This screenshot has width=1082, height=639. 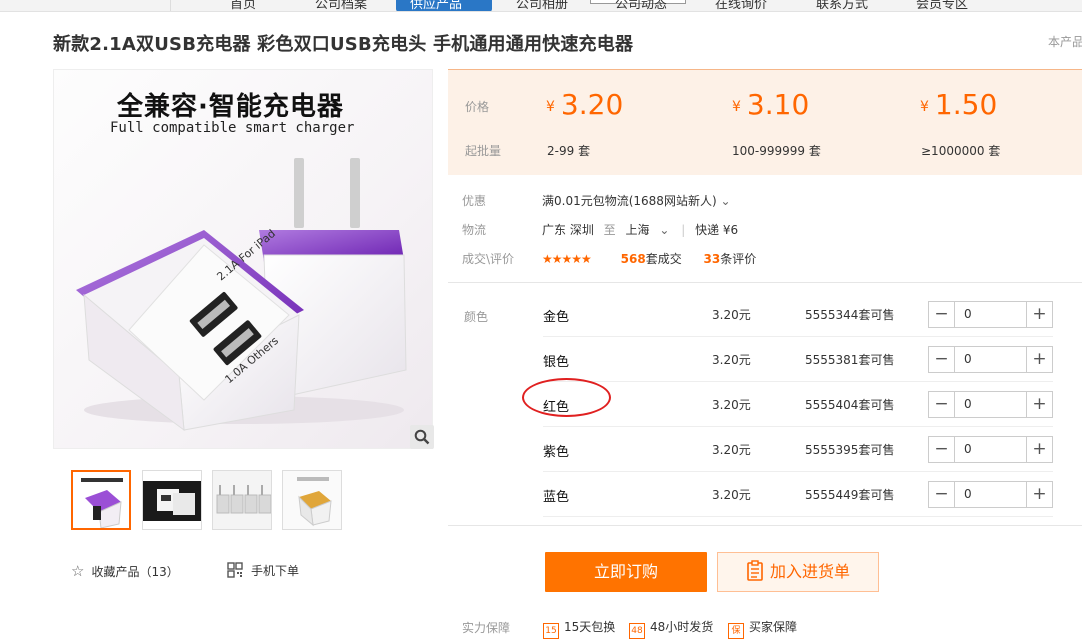 What do you see at coordinates (567, 259) in the screenshot?
I see `rating-stars-icon: ★★★★★` at bounding box center [567, 259].